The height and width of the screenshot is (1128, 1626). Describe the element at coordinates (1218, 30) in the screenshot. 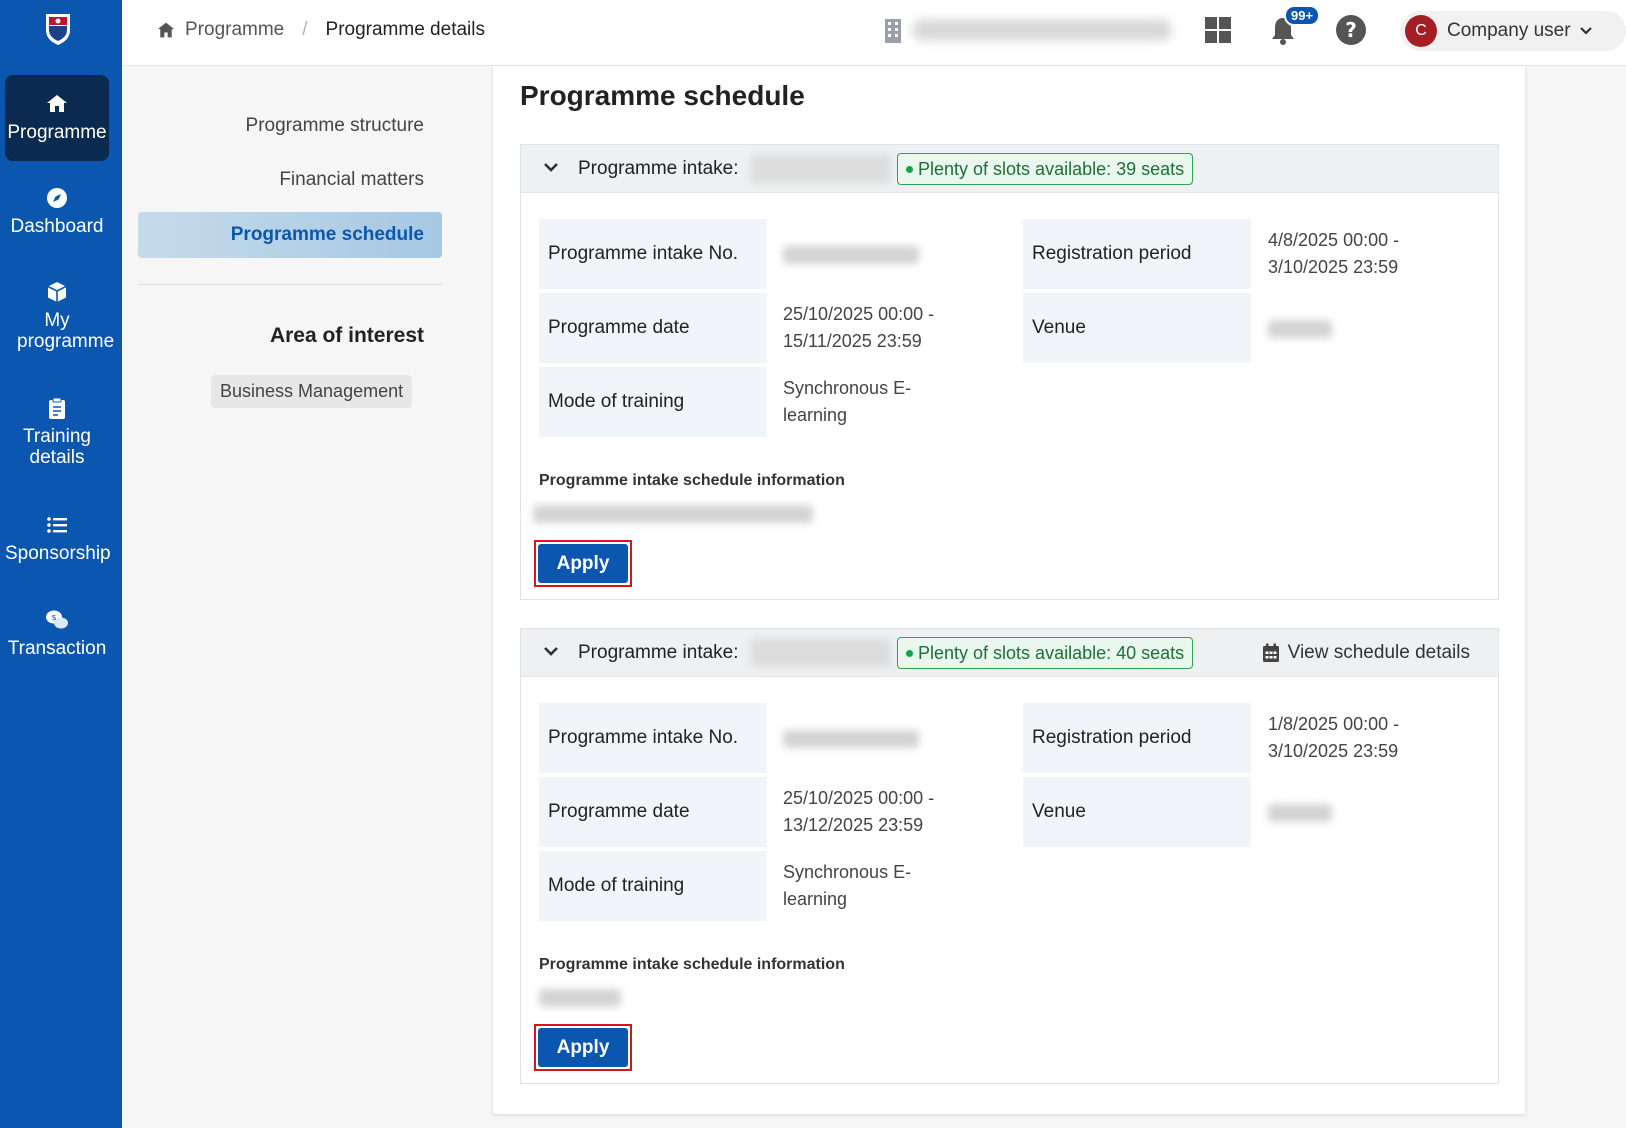

I see `apps-grid-icon` at that location.